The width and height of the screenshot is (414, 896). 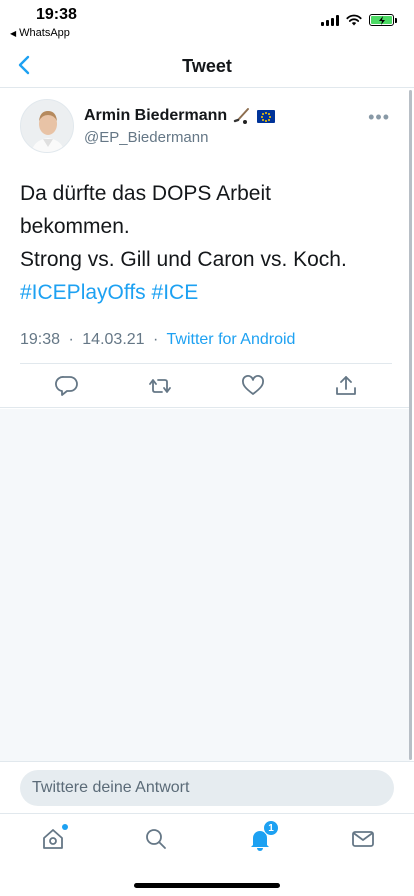 What do you see at coordinates (67, 386) in the screenshot?
I see `reply-icon` at bounding box center [67, 386].